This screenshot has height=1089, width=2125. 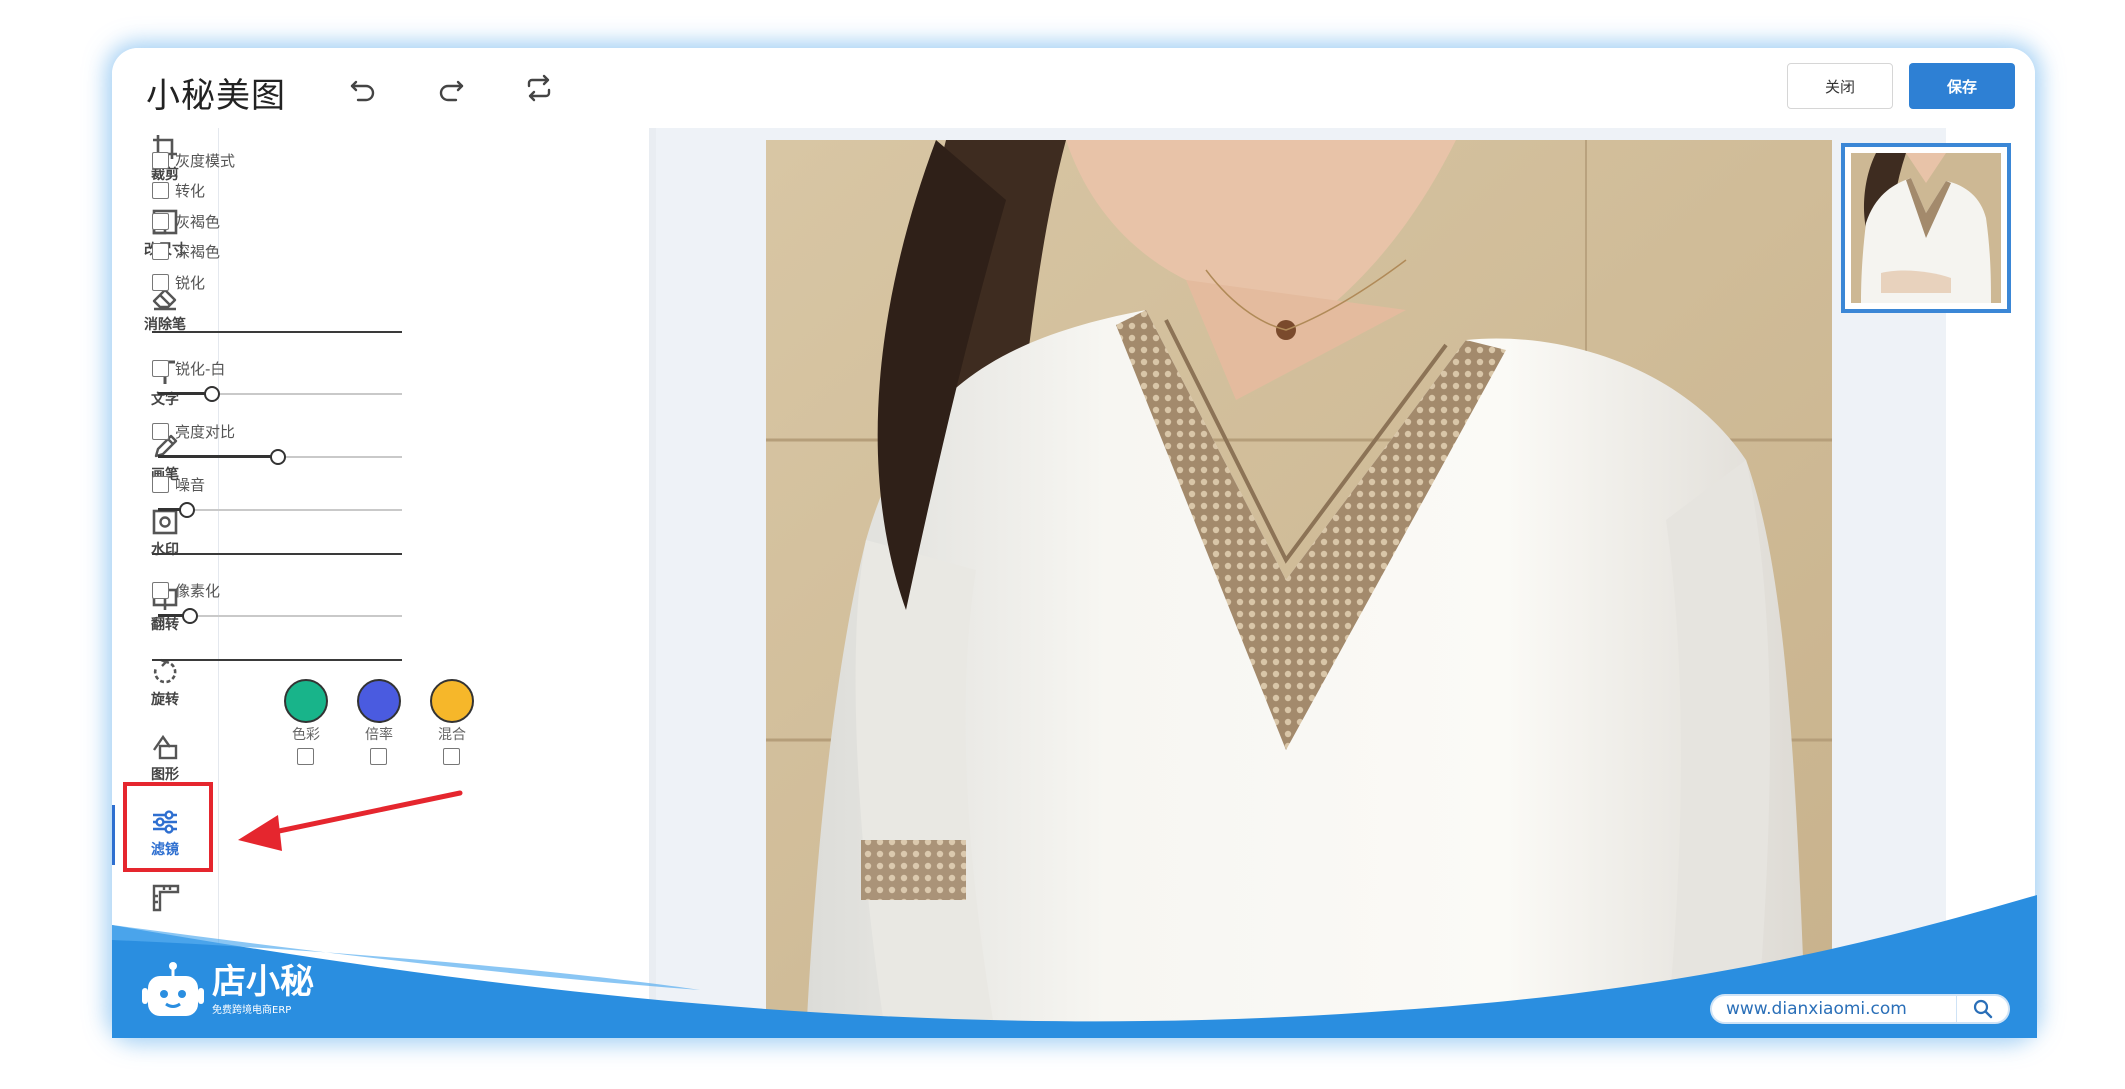 I want to click on brand-logo: 店小秘 免费跨境电商ERP, so click(x=228, y=990).